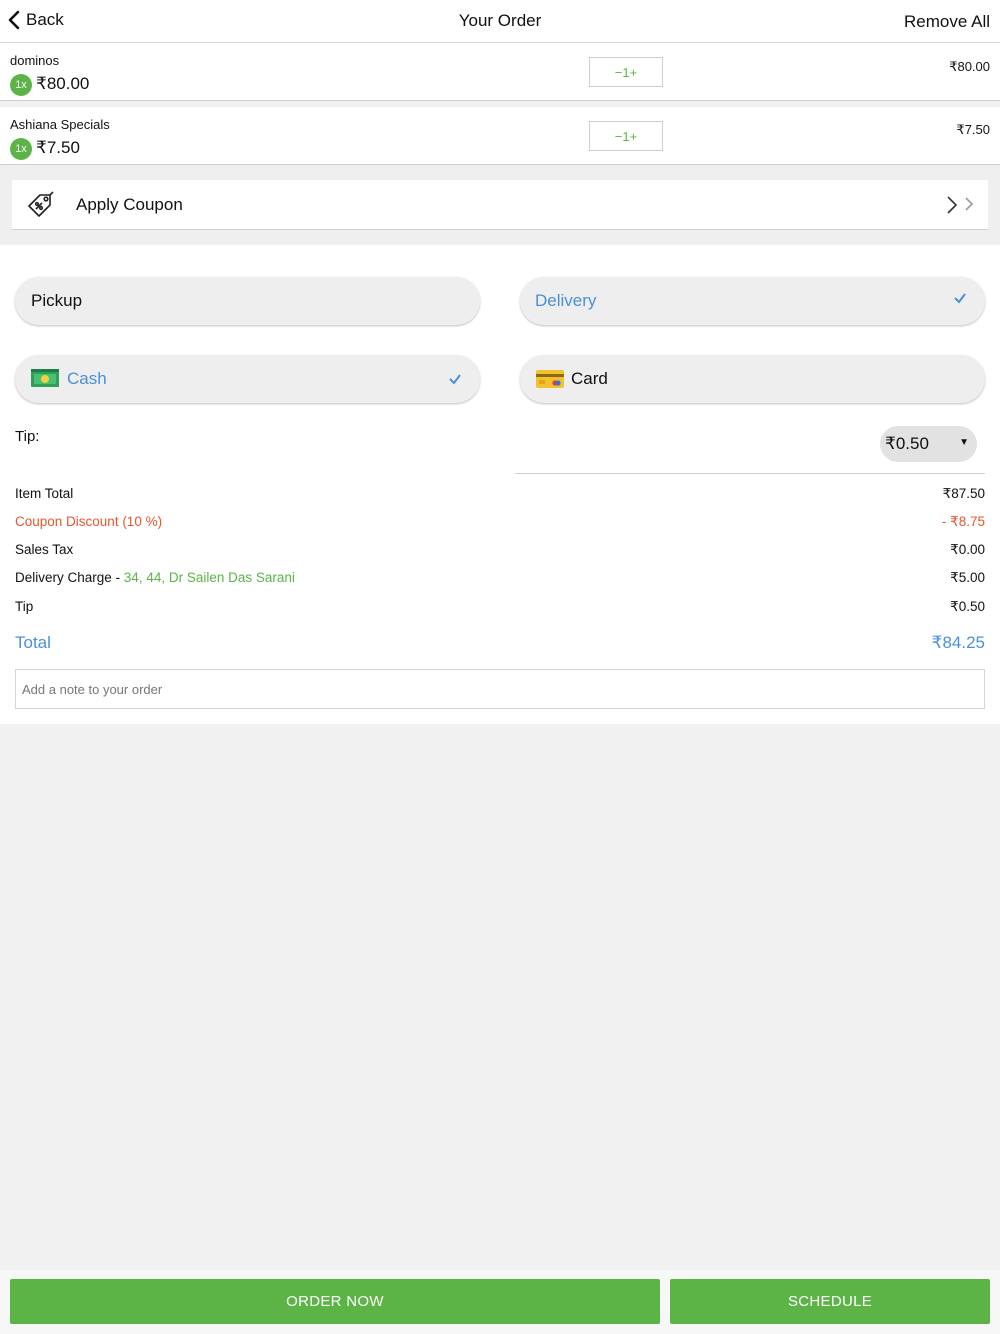  What do you see at coordinates (60, 124) in the screenshot?
I see `item-name: Ashiana Specials` at bounding box center [60, 124].